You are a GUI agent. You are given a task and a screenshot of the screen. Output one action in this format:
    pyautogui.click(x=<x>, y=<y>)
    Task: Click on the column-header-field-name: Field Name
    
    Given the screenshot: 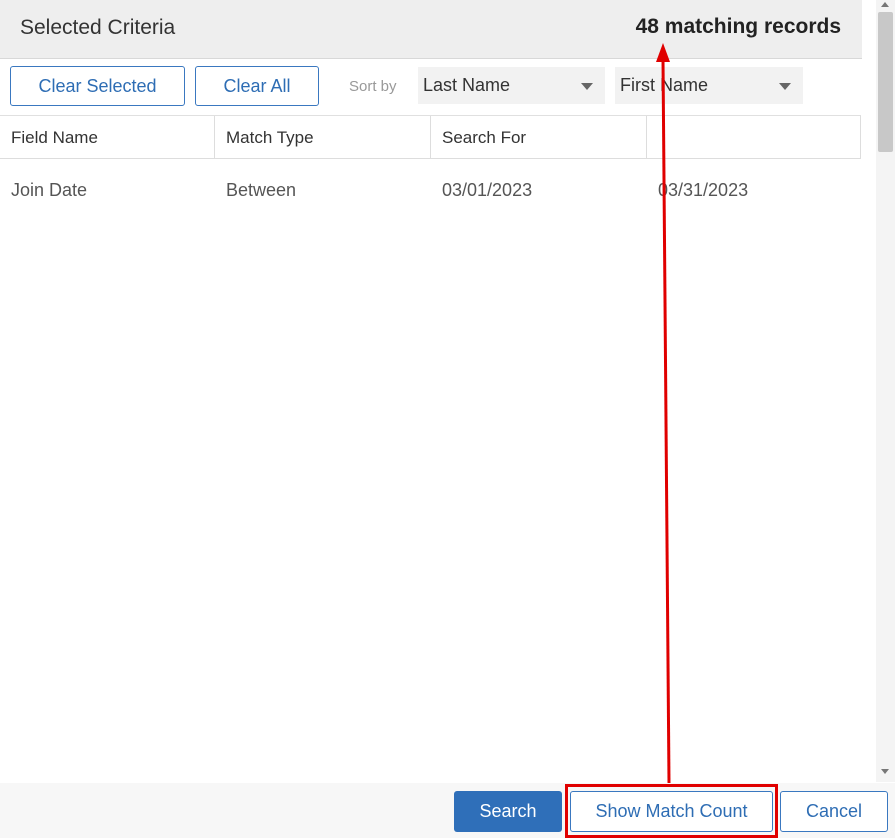 What is the action you would take?
    pyautogui.click(x=107, y=137)
    